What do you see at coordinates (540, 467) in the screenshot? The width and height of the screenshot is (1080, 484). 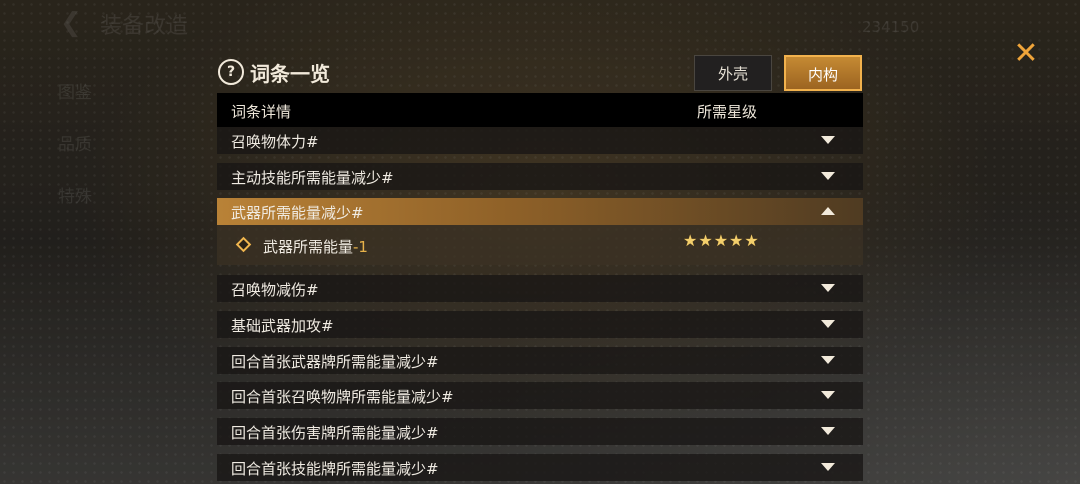 I see `list-item-8: 回合首张技能牌所需能量减少#` at bounding box center [540, 467].